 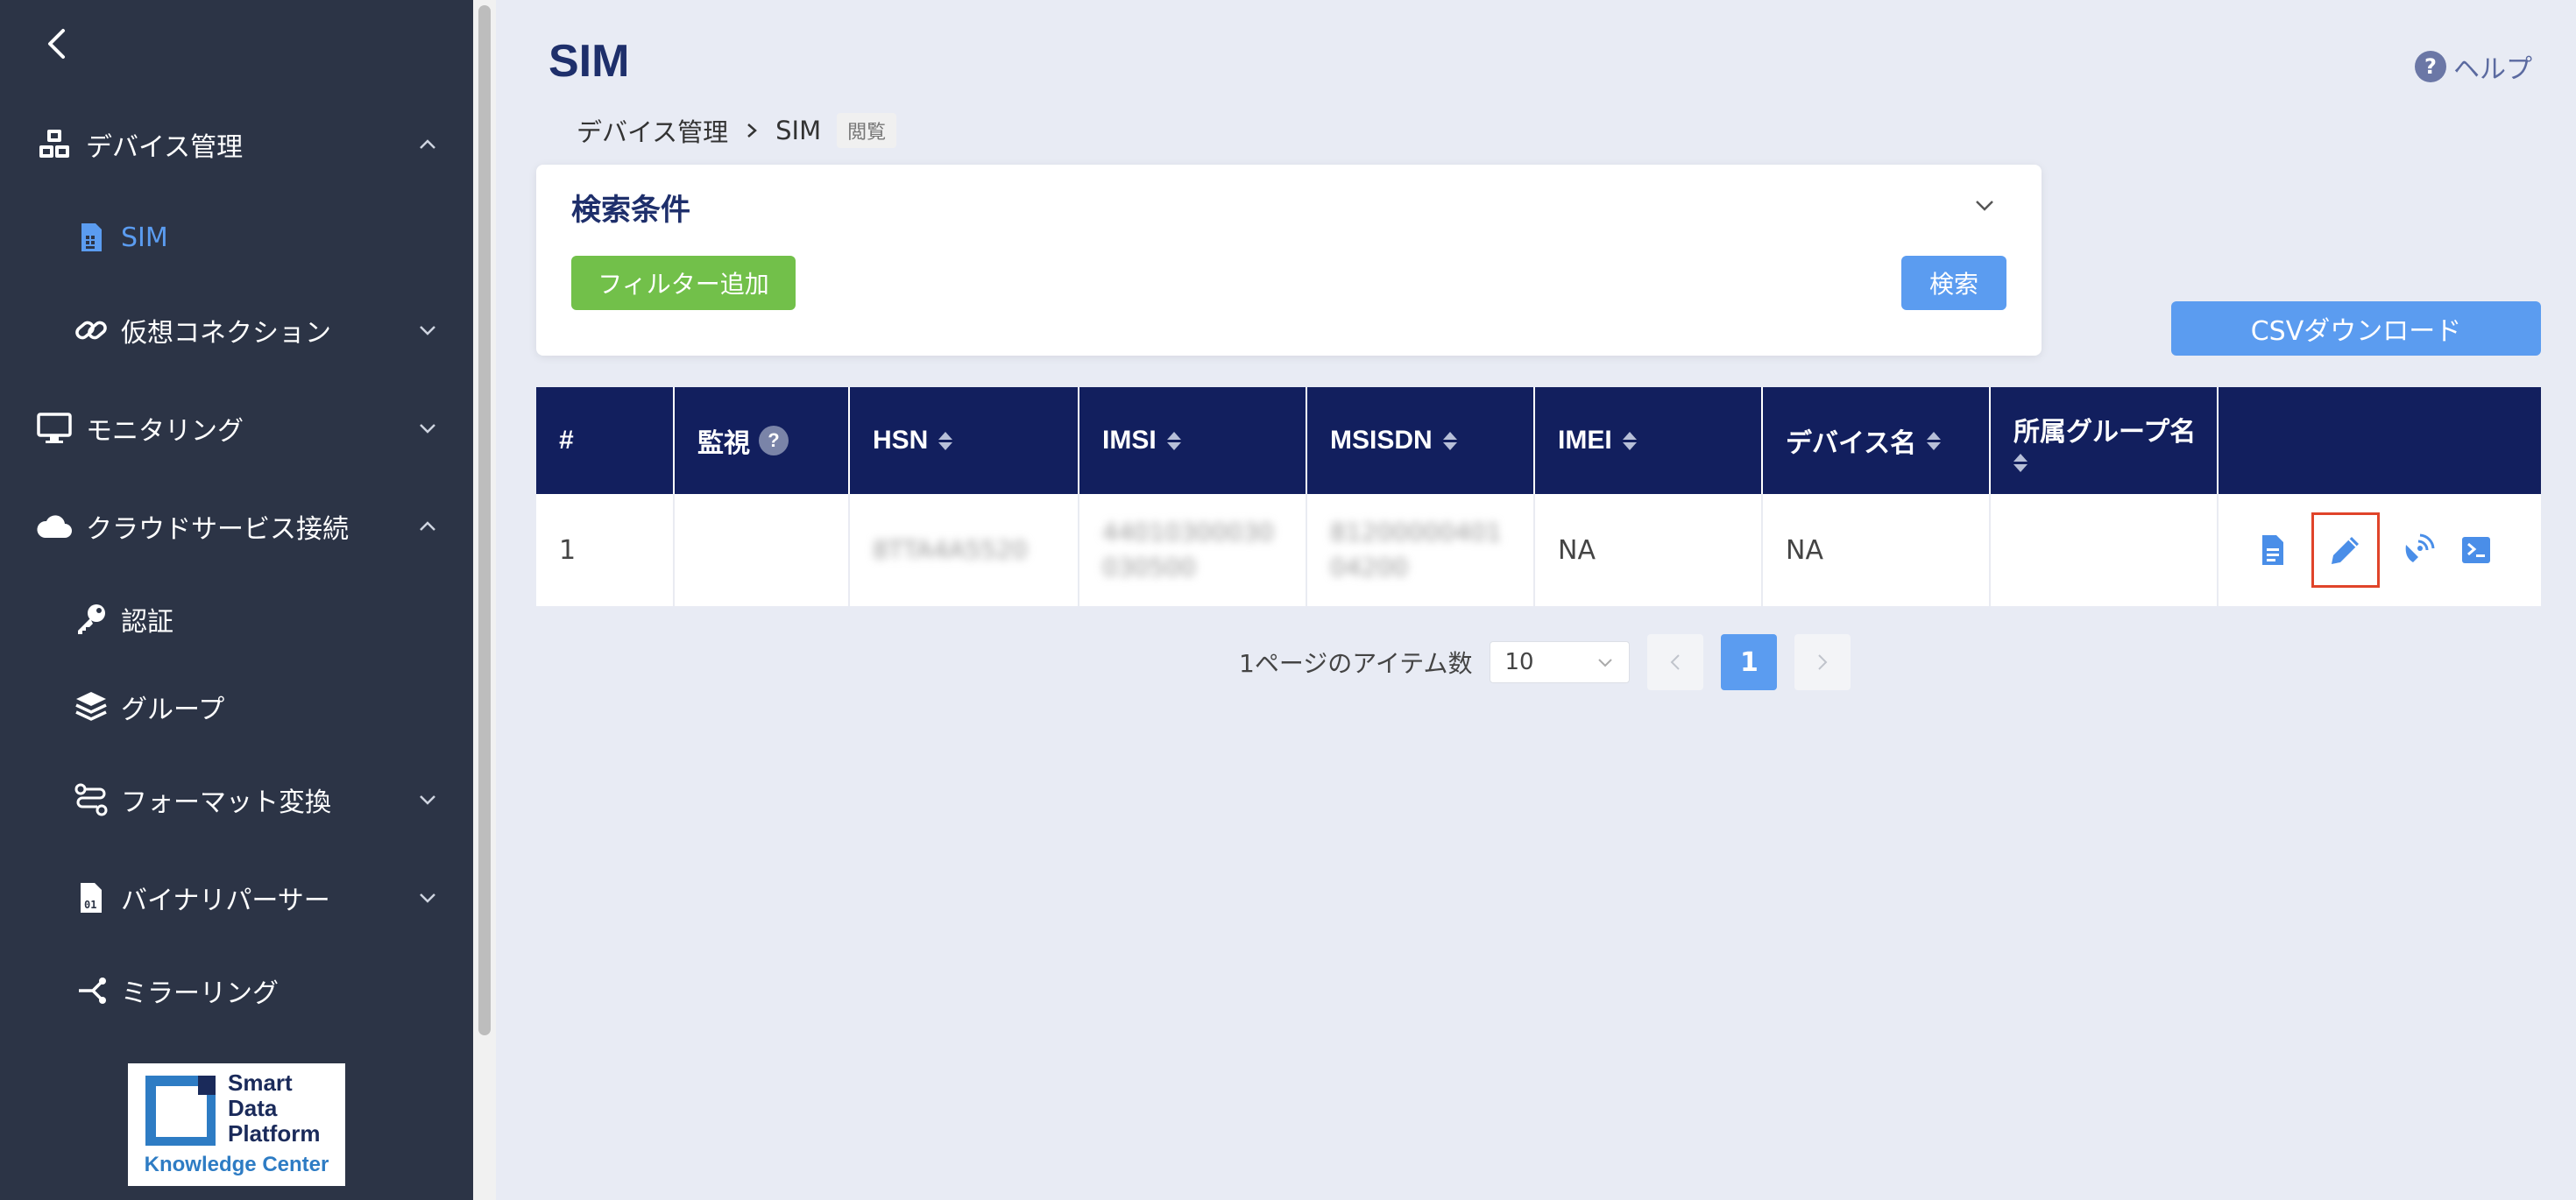 I want to click on column-header-imei: IMEI, so click(x=1649, y=440).